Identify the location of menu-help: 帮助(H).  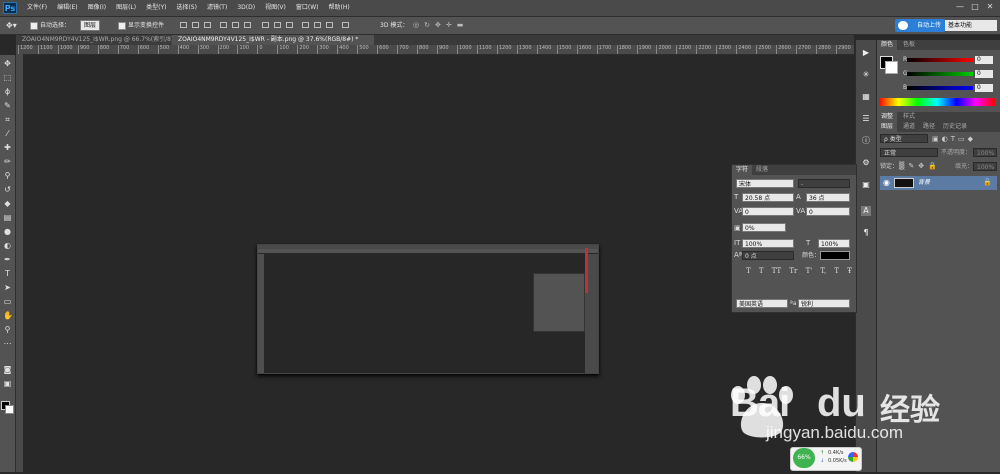
(339, 8).